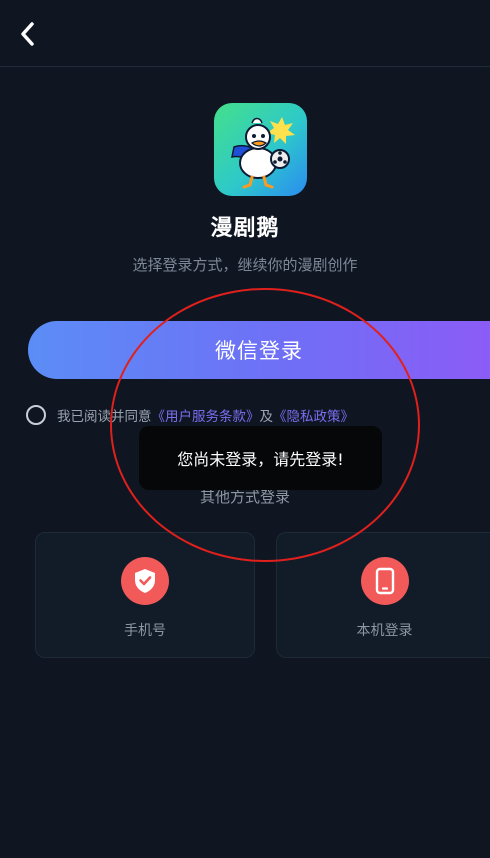 Image resolution: width=490 pixels, height=858 pixels. What do you see at coordinates (206, 415) in the screenshot?
I see `terms-link: 《用户服务条款》` at bounding box center [206, 415].